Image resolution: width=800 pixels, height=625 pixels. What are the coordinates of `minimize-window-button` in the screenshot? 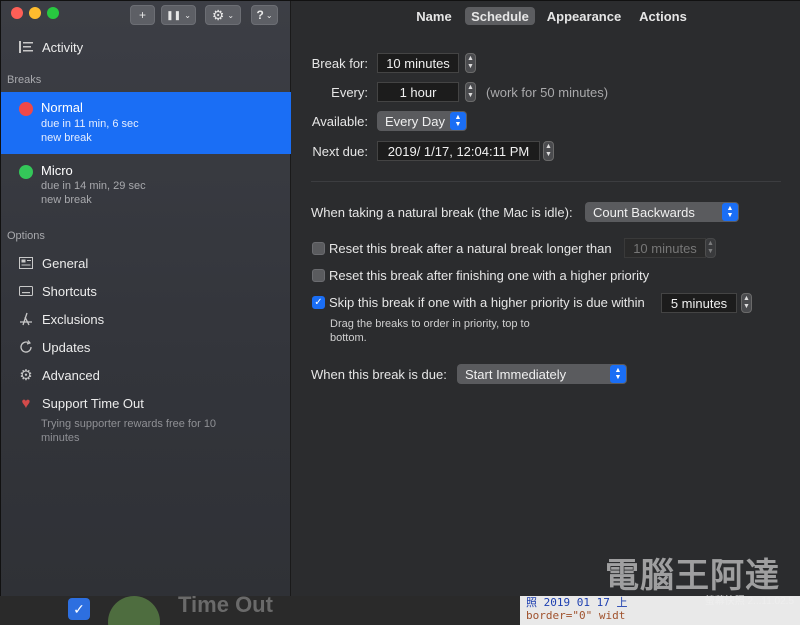 It's located at (35, 13).